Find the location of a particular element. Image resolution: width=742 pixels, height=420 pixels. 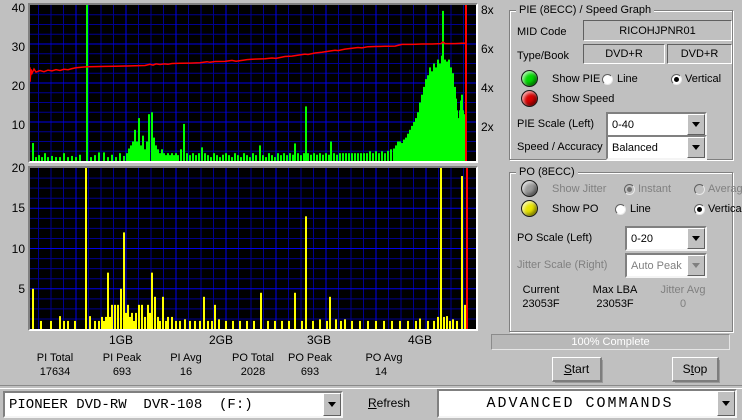

stat-value: 17634 is located at coordinates (55, 372).